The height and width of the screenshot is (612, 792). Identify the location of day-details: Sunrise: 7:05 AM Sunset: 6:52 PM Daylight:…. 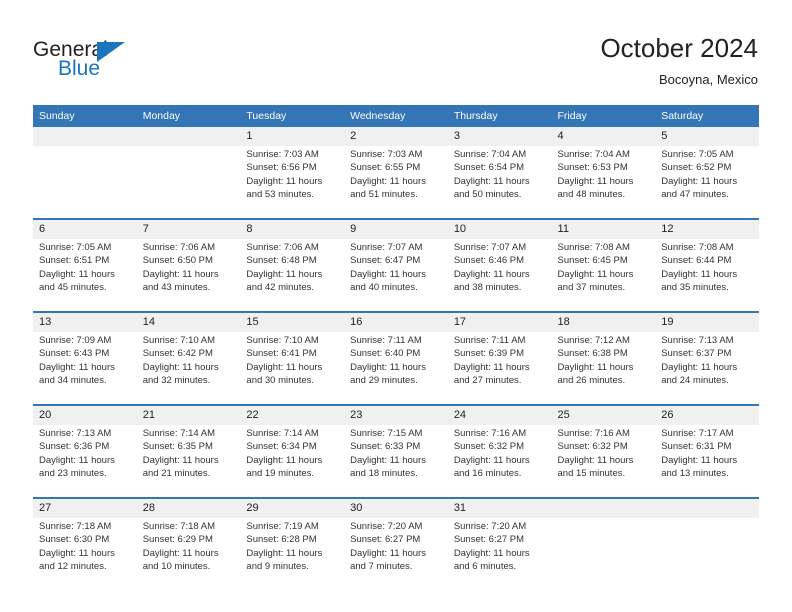
(707, 182).